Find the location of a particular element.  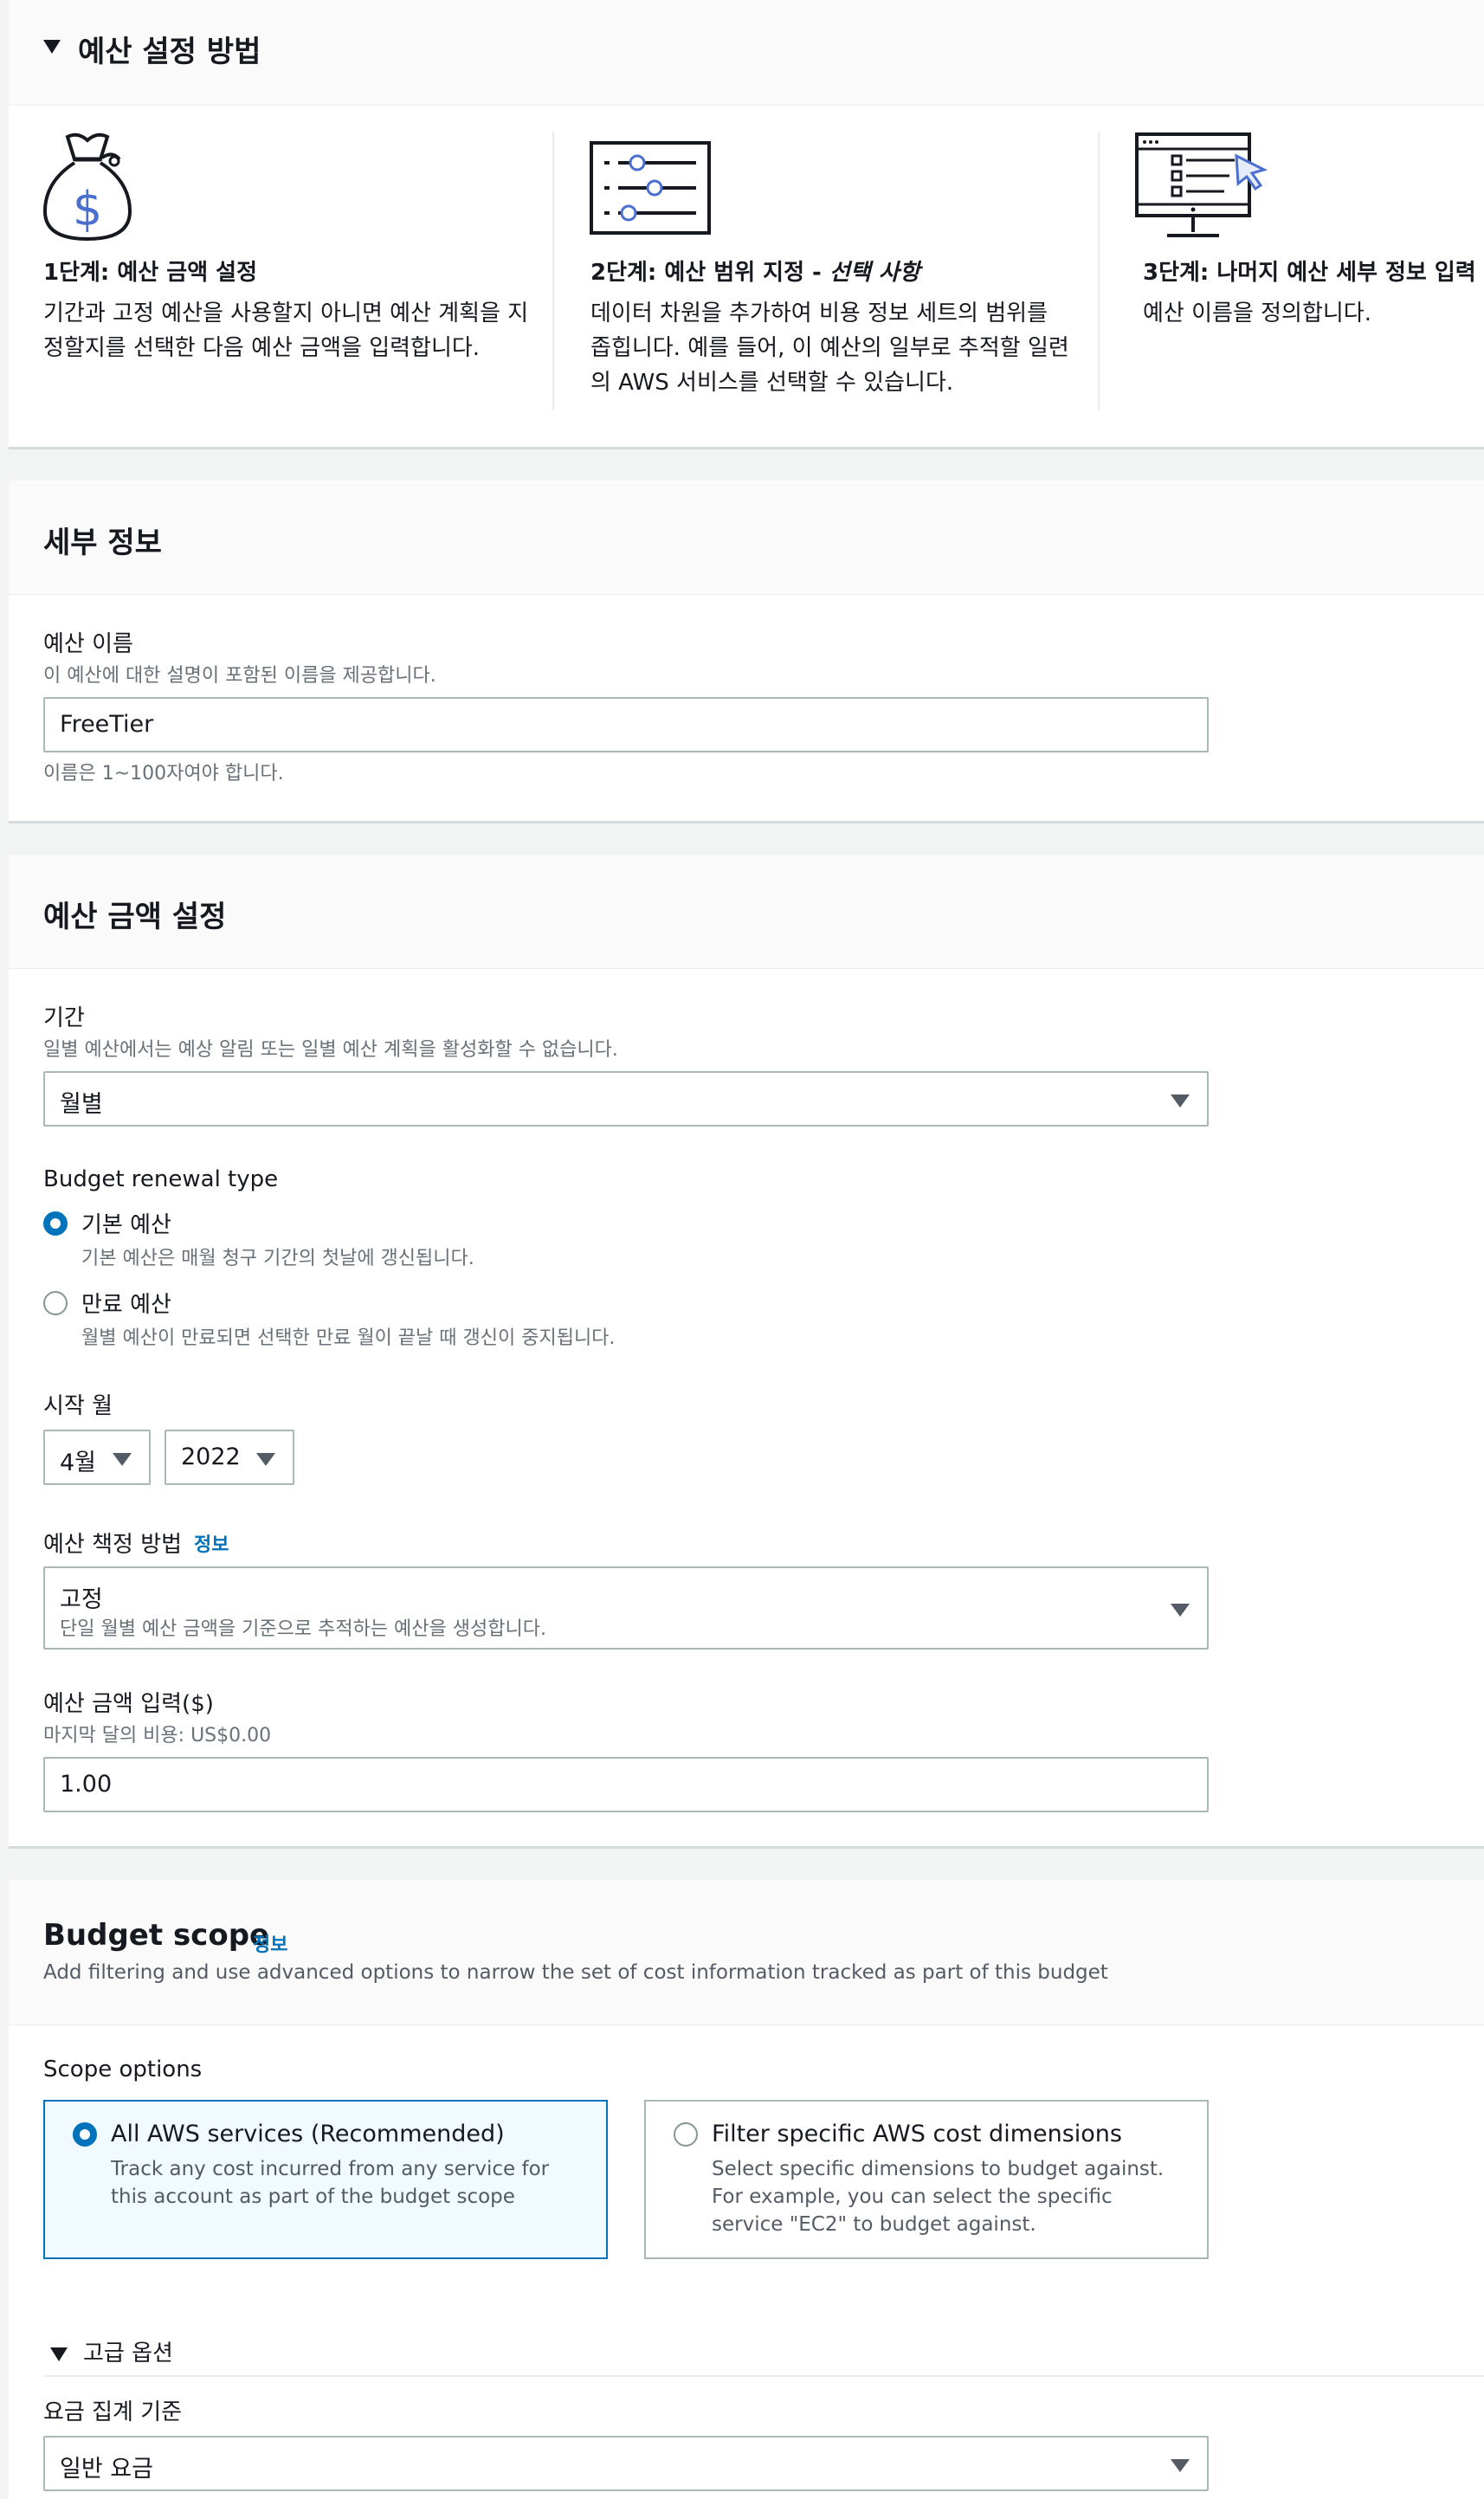

budget-amount-input: 1.00 is located at coordinates (626, 1784).